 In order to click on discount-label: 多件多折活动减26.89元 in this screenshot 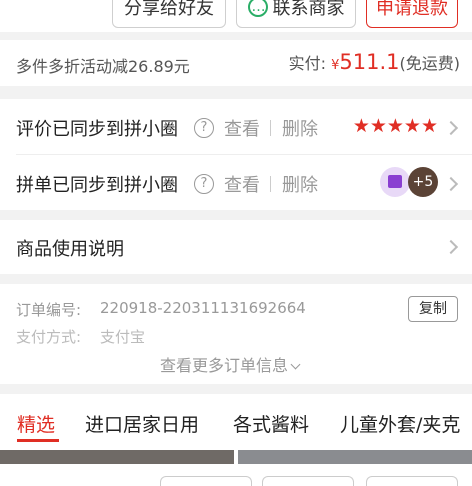, I will do `click(103, 66)`.